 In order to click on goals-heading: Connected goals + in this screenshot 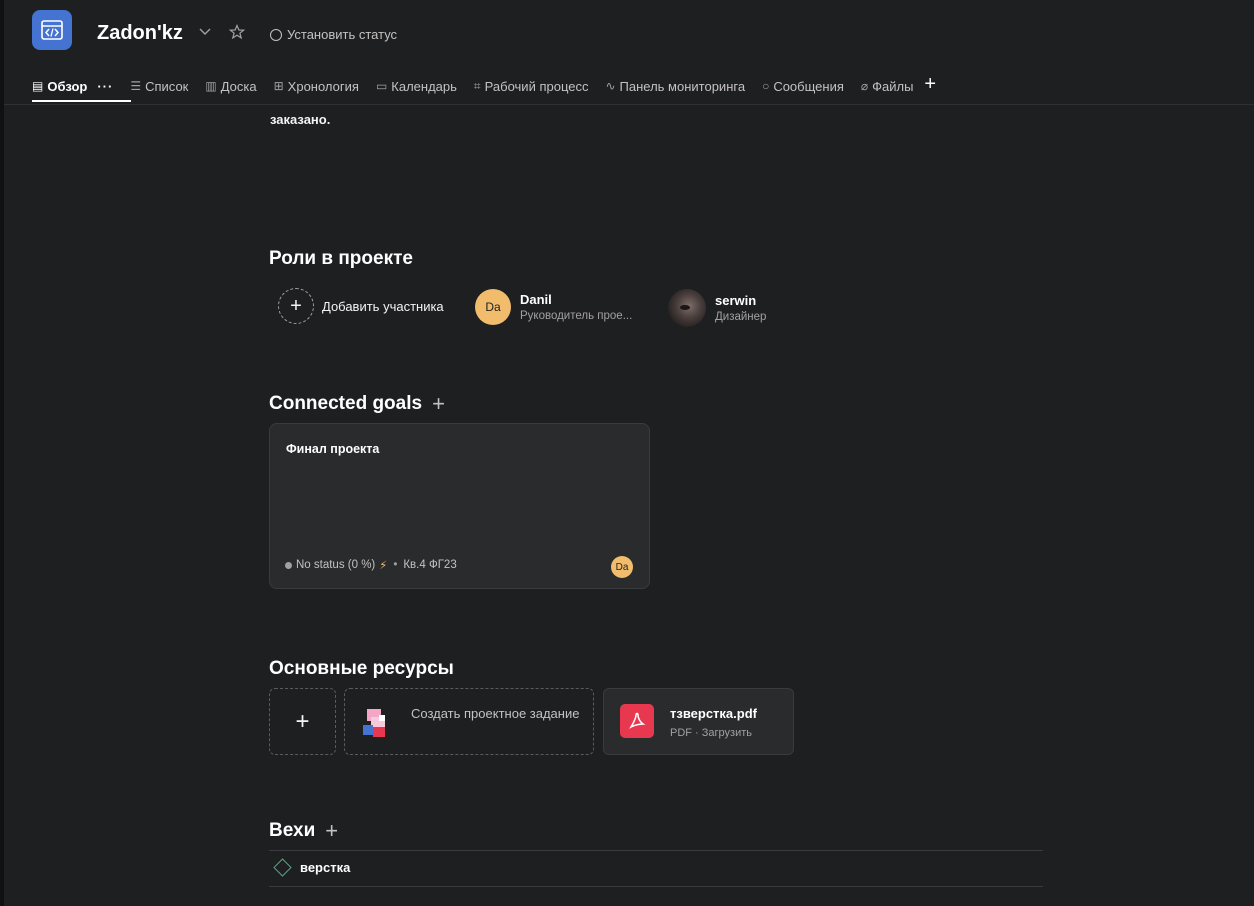, I will do `click(357, 404)`.